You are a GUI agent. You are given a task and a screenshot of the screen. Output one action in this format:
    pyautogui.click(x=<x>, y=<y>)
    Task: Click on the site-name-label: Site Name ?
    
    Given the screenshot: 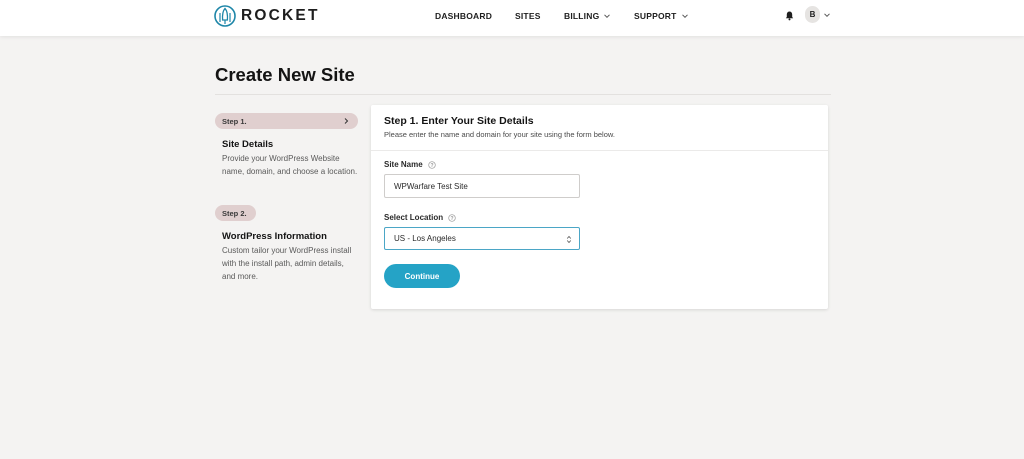 What is the action you would take?
    pyautogui.click(x=410, y=164)
    